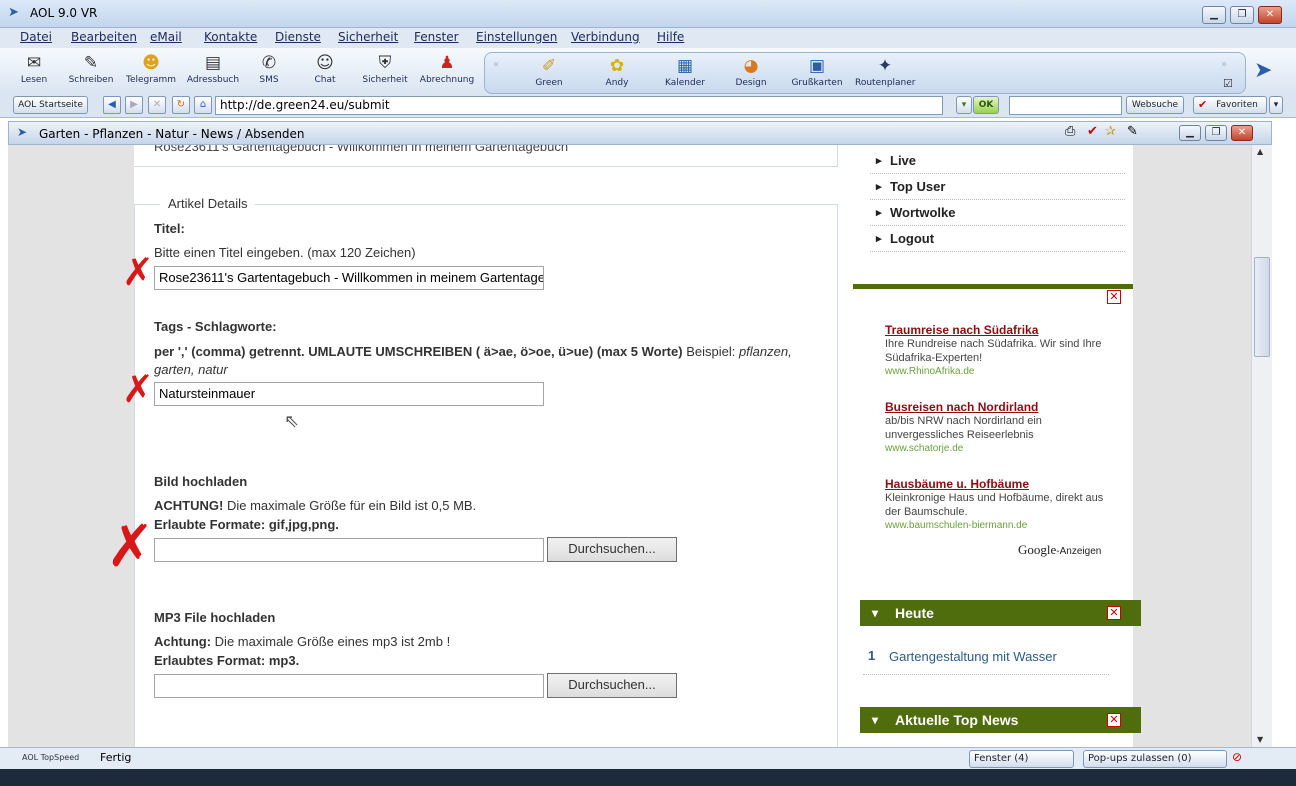 The width and height of the screenshot is (1296, 786). What do you see at coordinates (64, 13) in the screenshot?
I see `window-title: AOL 9.0 VR` at bounding box center [64, 13].